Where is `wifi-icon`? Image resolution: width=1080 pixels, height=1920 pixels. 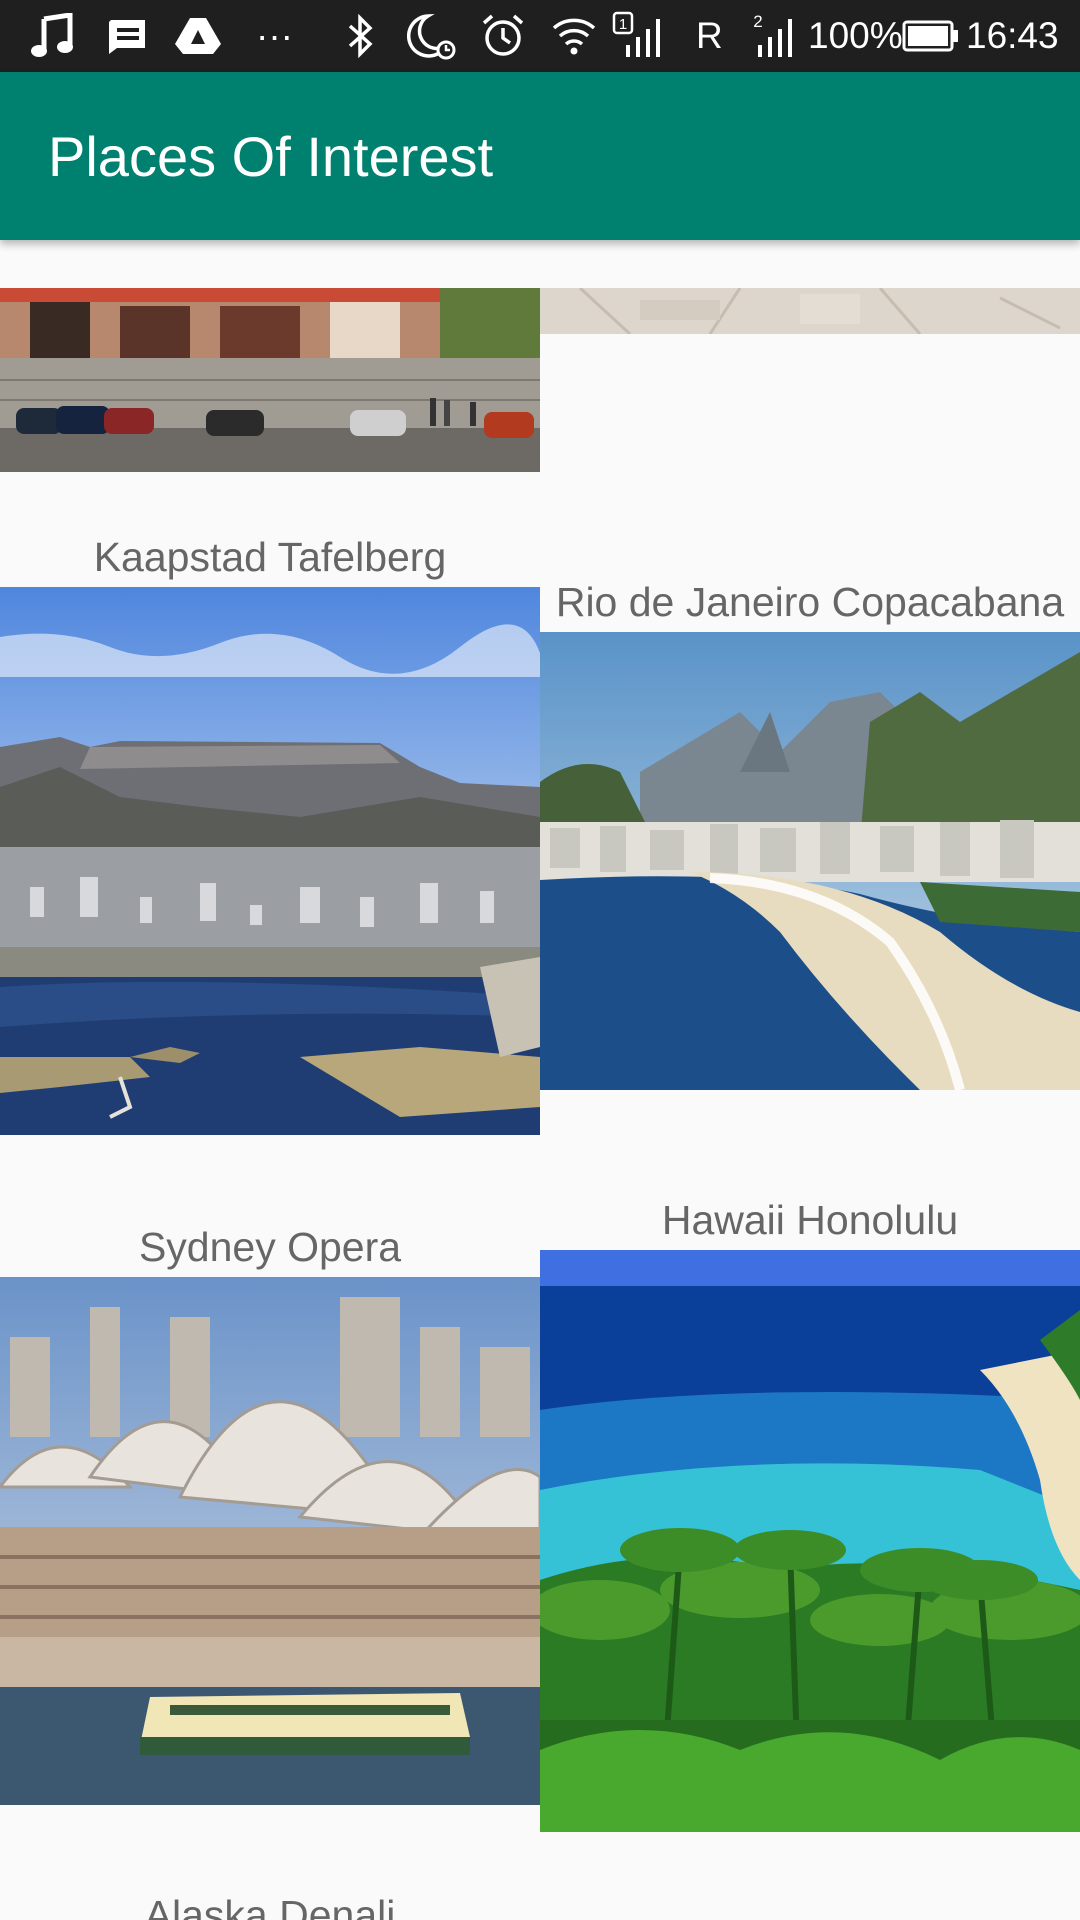 wifi-icon is located at coordinates (574, 36).